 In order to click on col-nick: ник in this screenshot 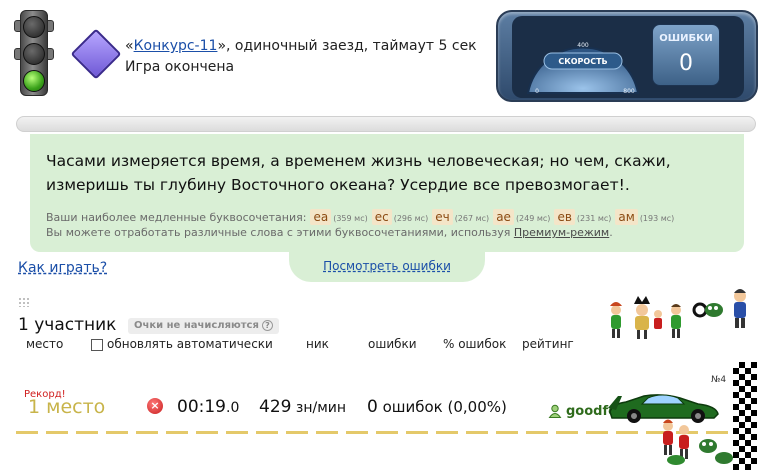, I will do `click(317, 344)`.